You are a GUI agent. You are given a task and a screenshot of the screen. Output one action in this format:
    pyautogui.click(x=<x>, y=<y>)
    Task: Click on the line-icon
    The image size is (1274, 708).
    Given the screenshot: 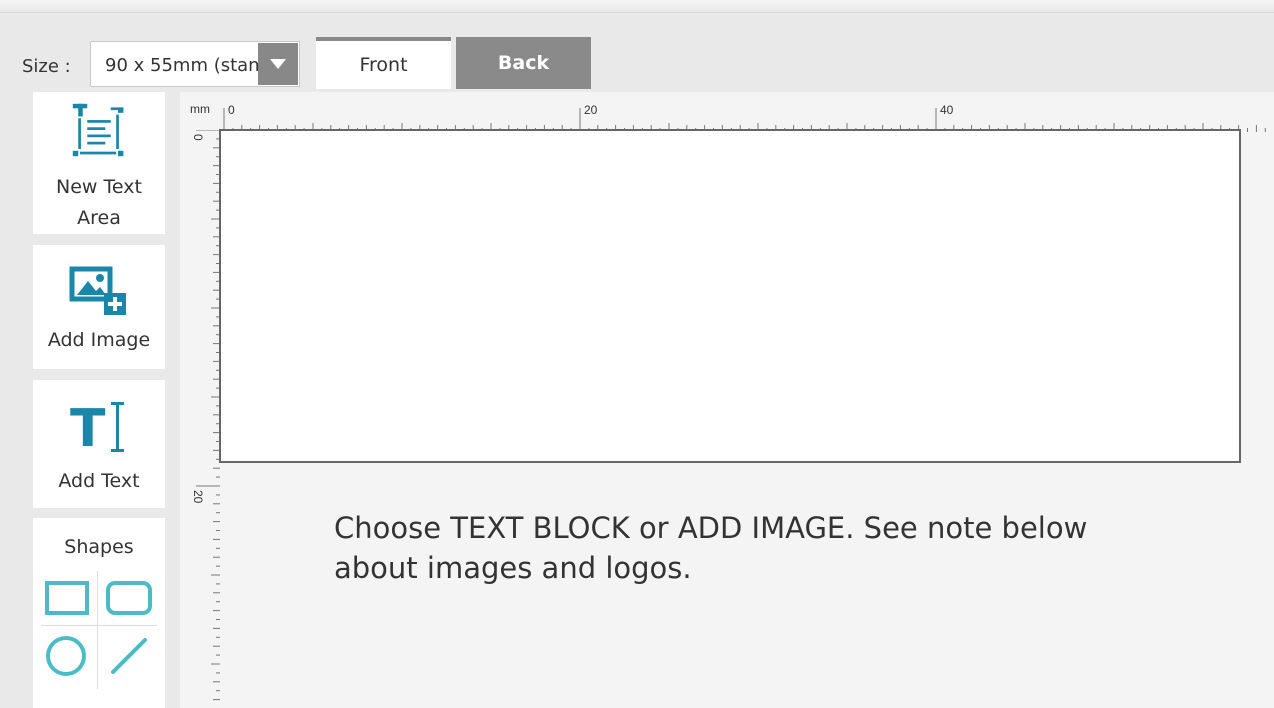 What is the action you would take?
    pyautogui.click(x=129, y=656)
    